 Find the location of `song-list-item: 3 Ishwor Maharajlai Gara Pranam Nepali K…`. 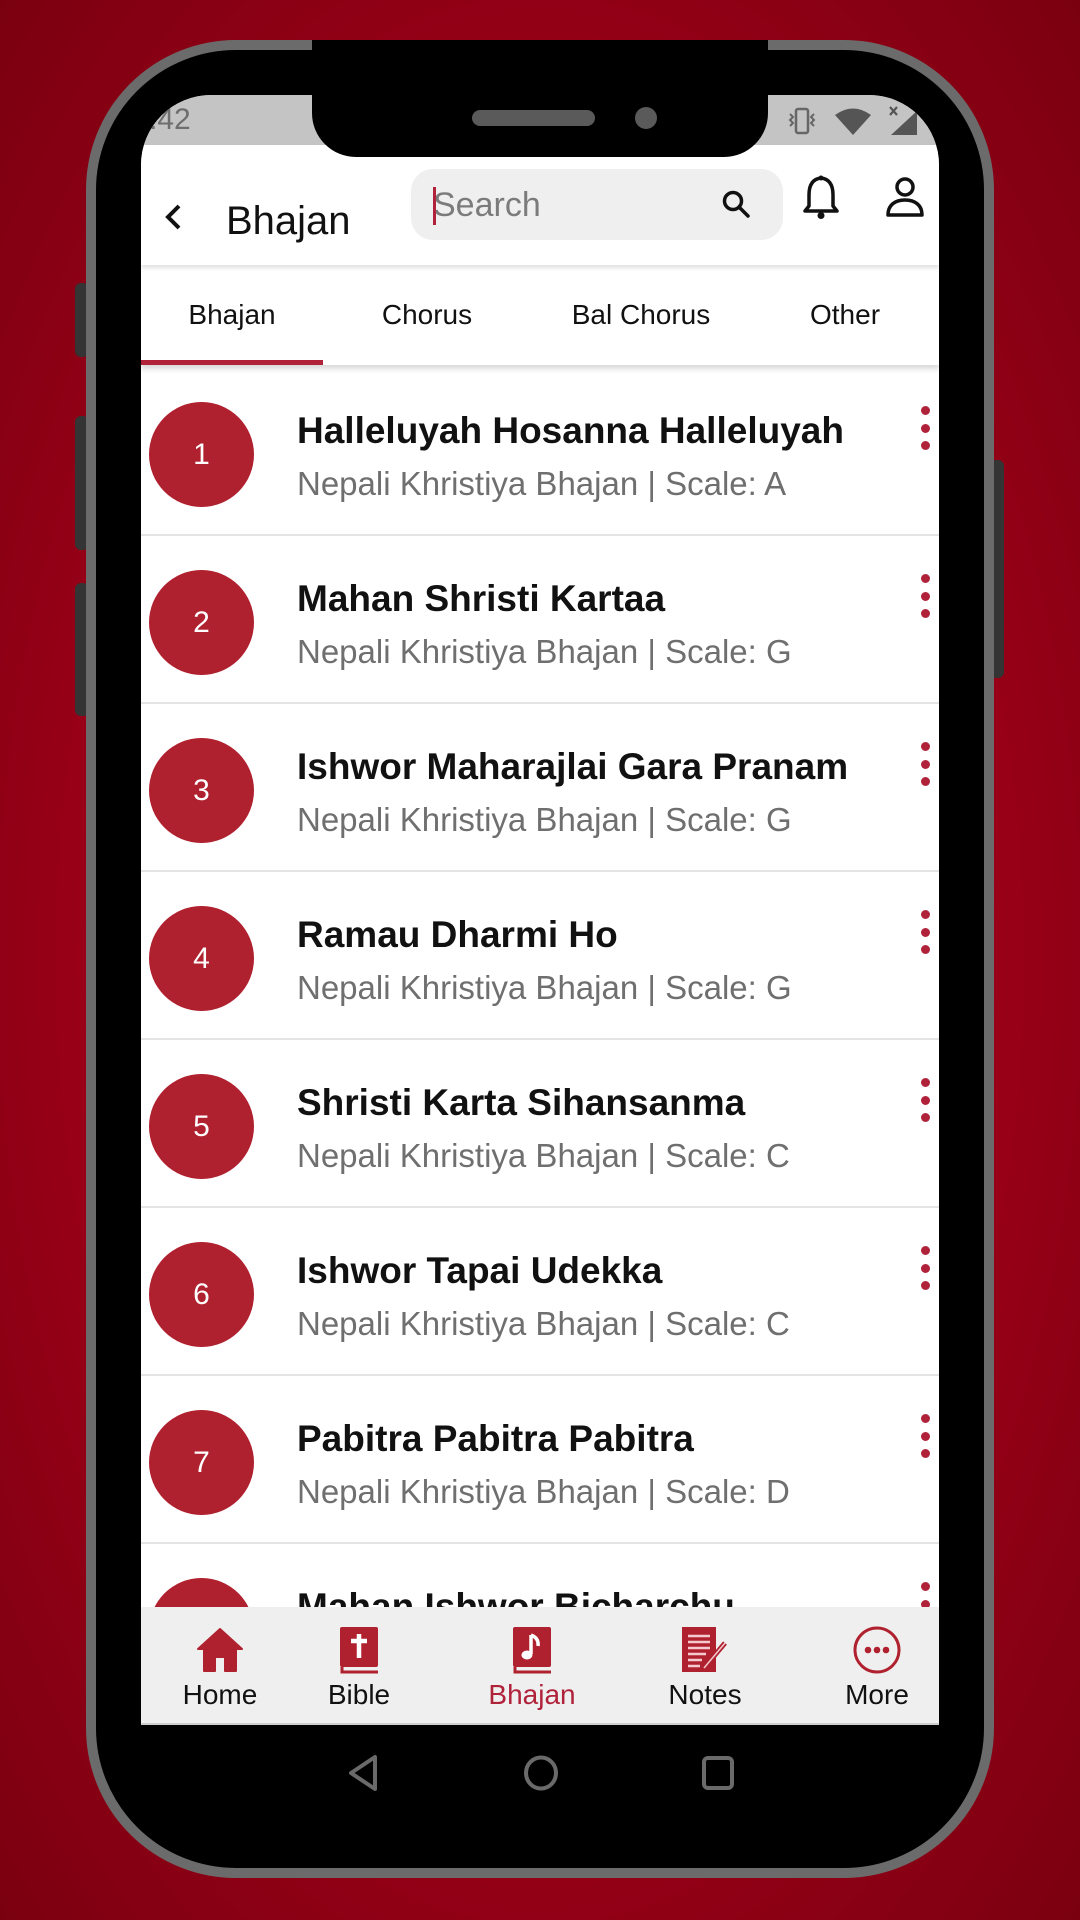

song-list-item: 3 Ishwor Maharajlai Gara Pranam Nepali K… is located at coordinates (540, 788).